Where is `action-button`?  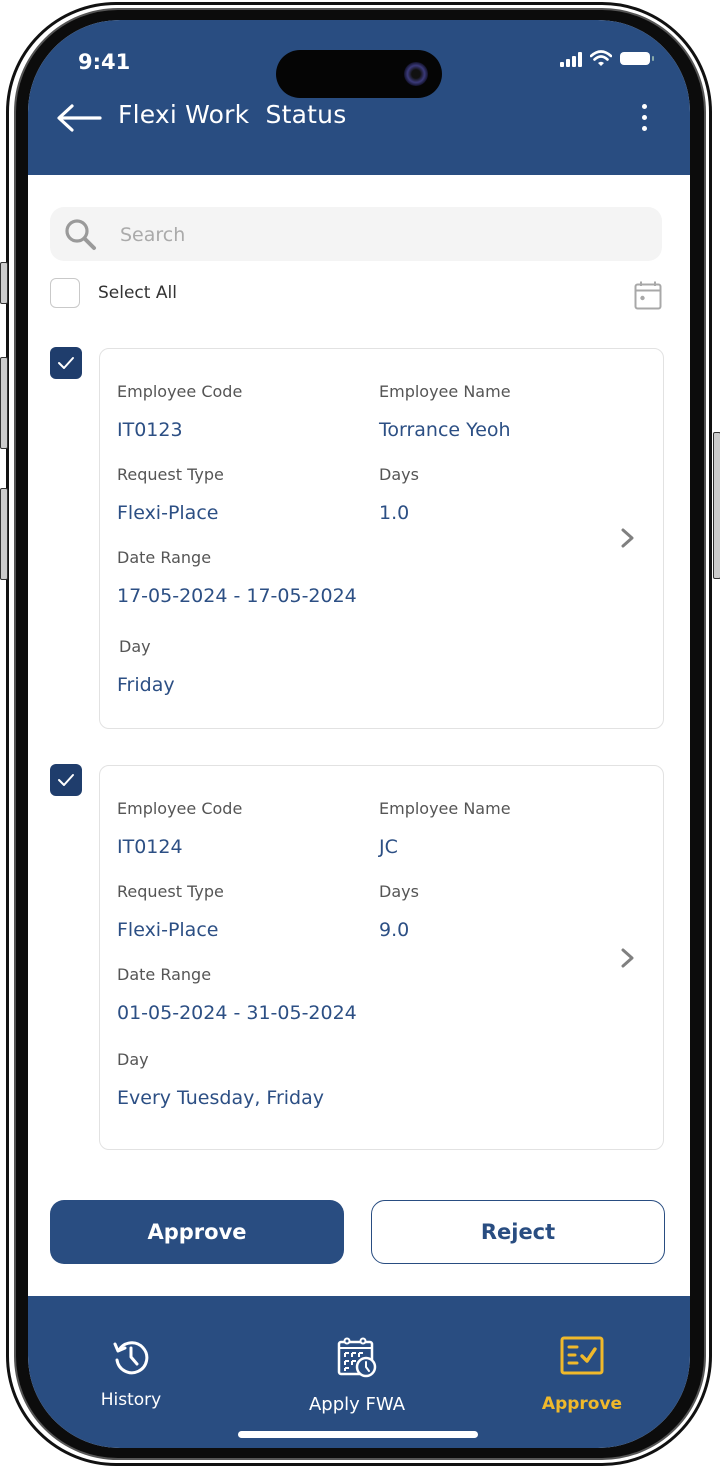 action-button is located at coordinates (4, 283).